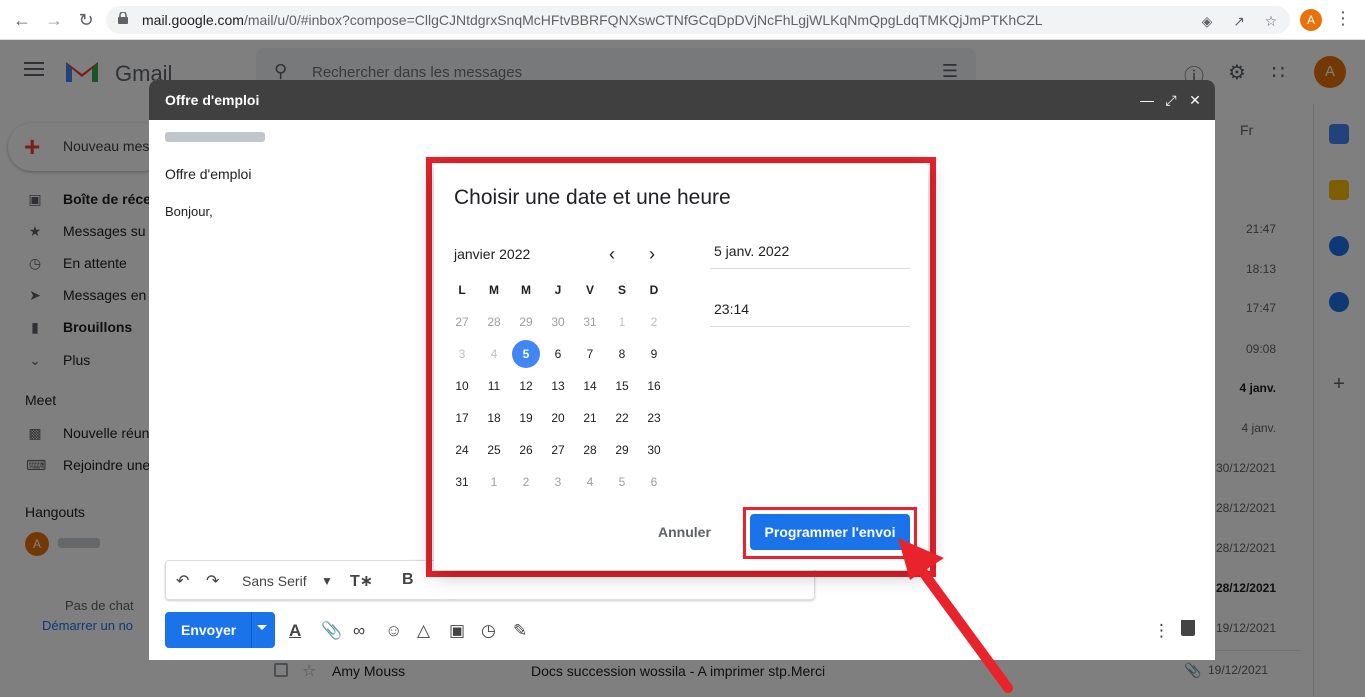  I want to click on emoji-icon: ☺, so click(393, 631).